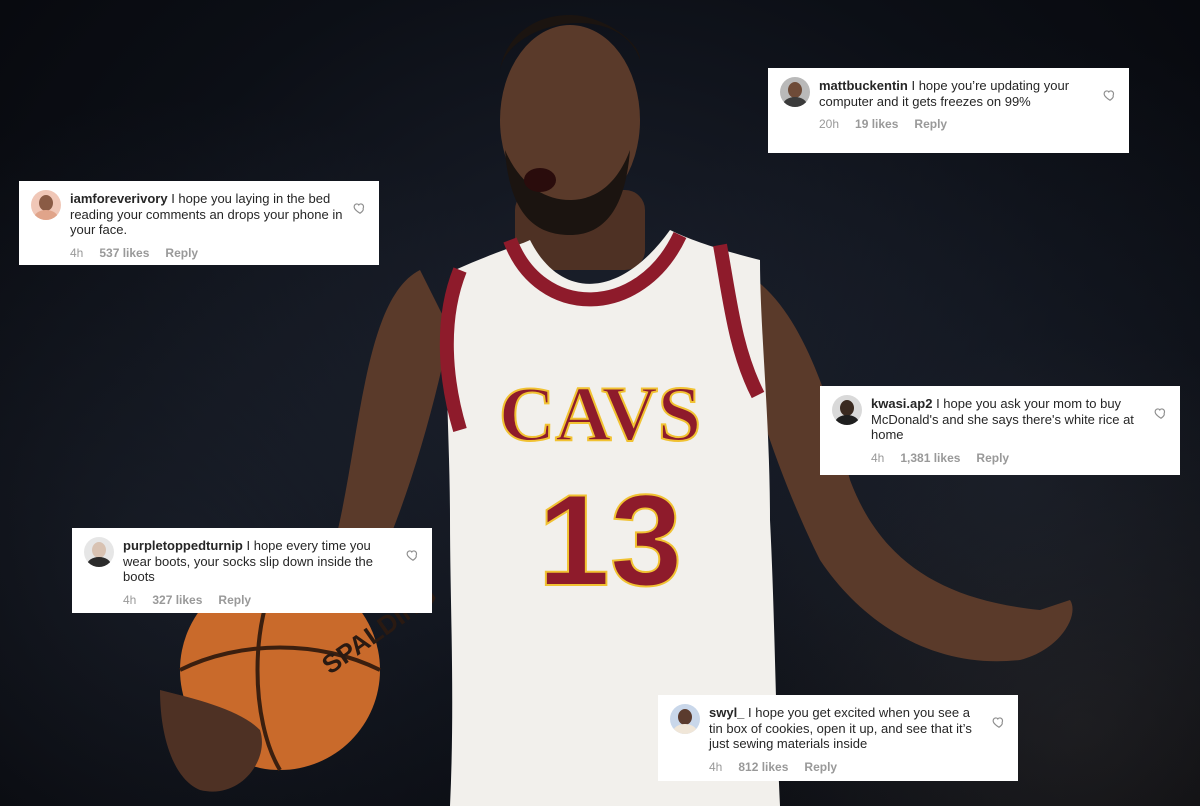 The height and width of the screenshot is (806, 1200). Describe the element at coordinates (610, 540) in the screenshot. I see `jersey-number-text: 13` at that location.